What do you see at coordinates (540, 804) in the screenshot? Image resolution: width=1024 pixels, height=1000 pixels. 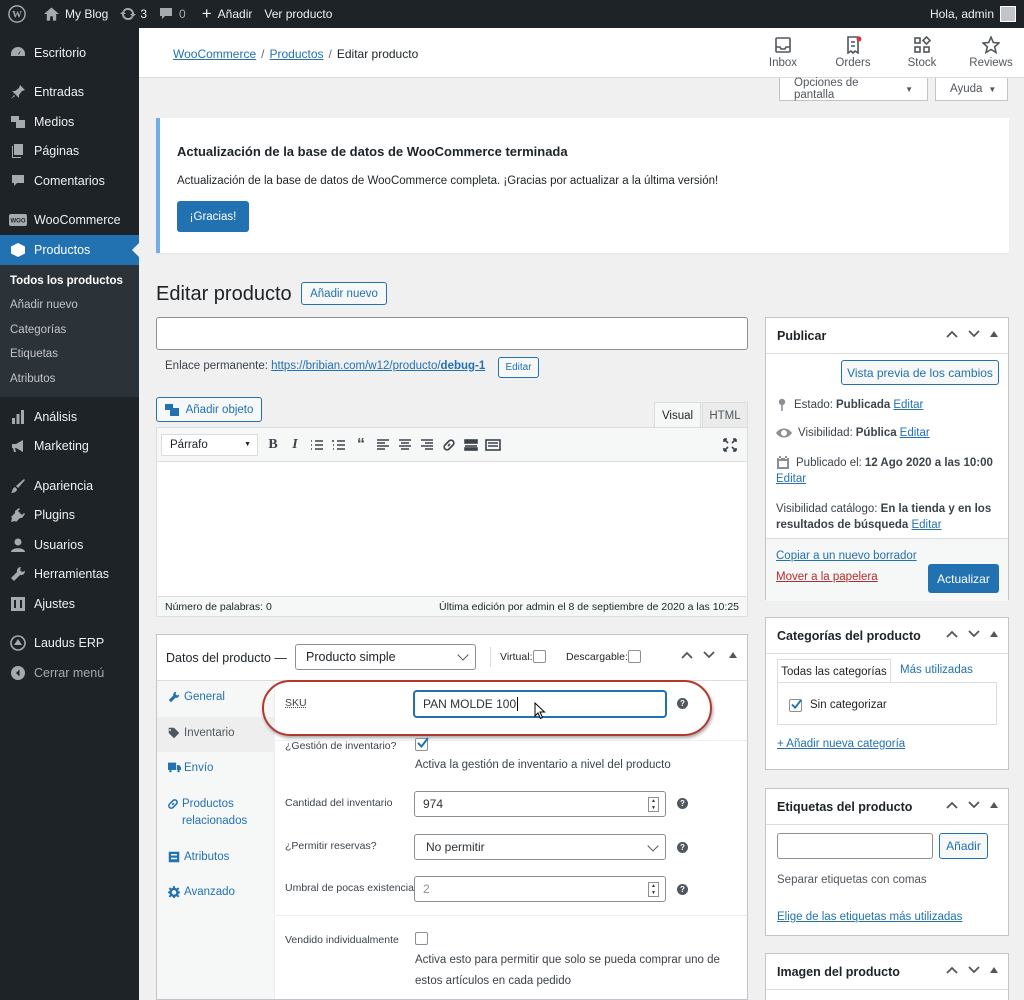 I see `stock-quantity-input: 974 ▲ ▼` at bounding box center [540, 804].